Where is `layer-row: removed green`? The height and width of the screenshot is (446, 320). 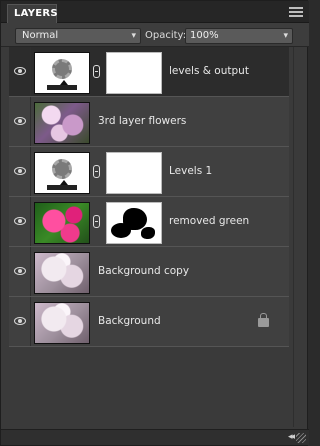 layer-row: removed green is located at coordinates (149, 222).